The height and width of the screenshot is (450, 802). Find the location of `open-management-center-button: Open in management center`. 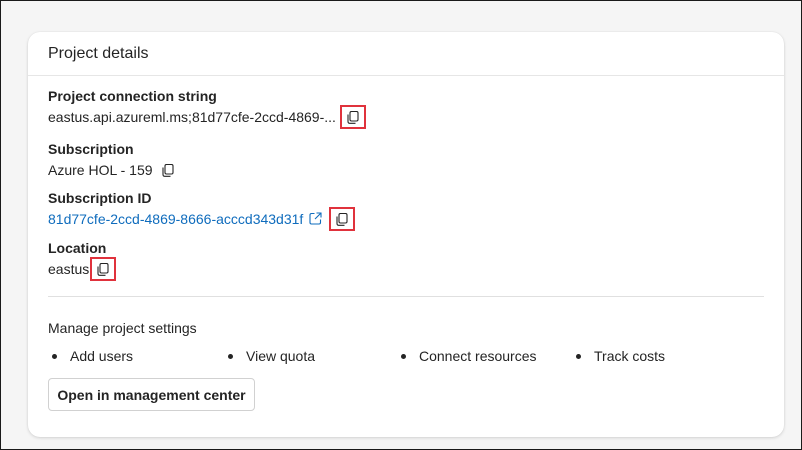

open-management-center-button: Open in management center is located at coordinates (151, 394).